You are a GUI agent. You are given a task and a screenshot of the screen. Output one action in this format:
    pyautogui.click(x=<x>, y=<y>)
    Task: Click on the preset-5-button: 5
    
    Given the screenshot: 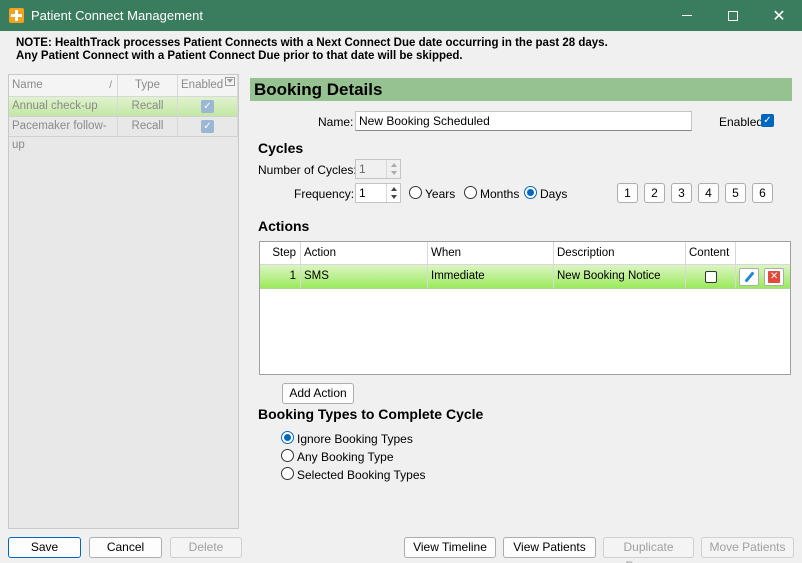 What is the action you would take?
    pyautogui.click(x=735, y=193)
    